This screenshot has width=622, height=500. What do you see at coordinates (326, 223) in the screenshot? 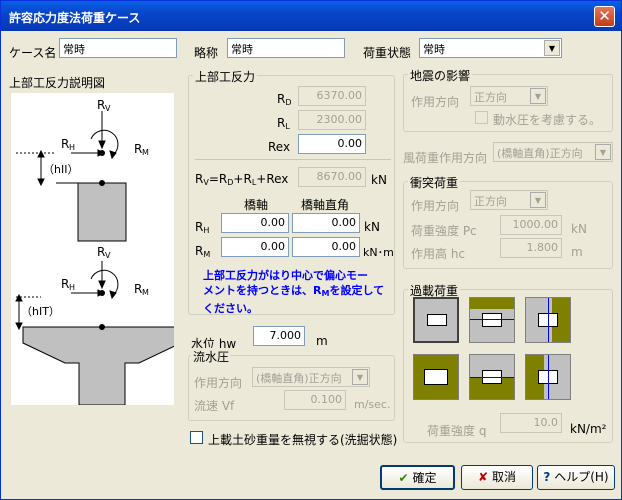
I see `rh-perp-input: 0.00` at bounding box center [326, 223].